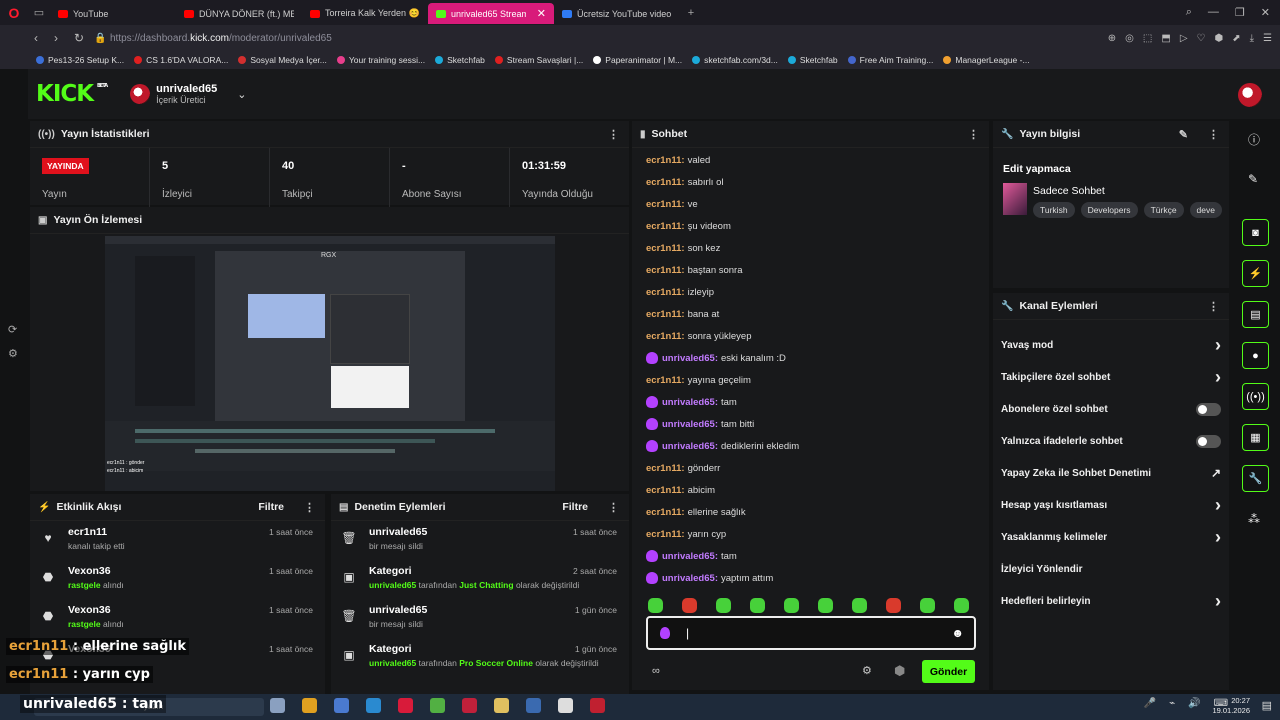 The width and height of the screenshot is (1280, 720). I want to click on bookmark-icon: ⬒, so click(1165, 38).